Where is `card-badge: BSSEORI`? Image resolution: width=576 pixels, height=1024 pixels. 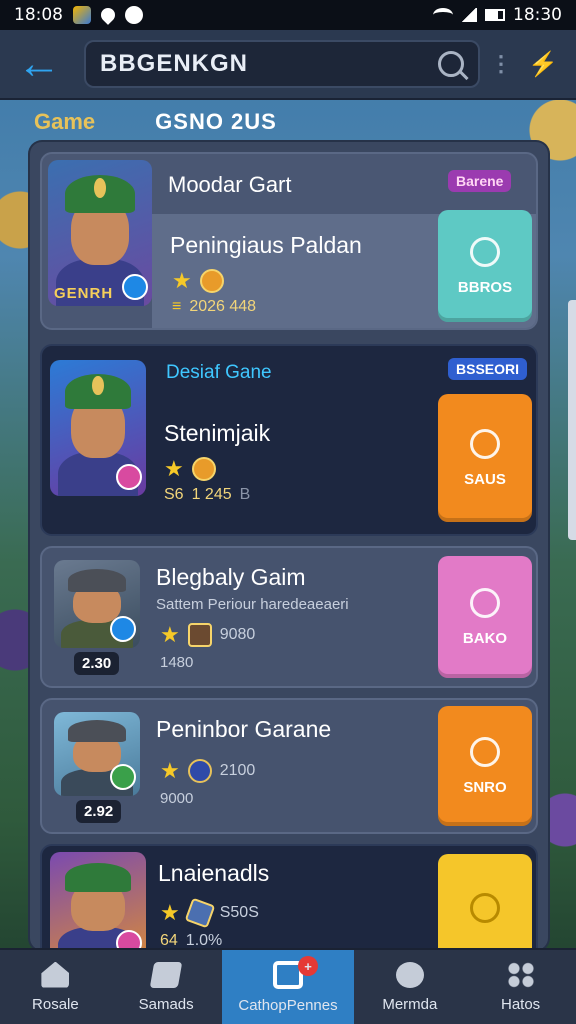
card-badge: BSSEORI is located at coordinates (488, 369).